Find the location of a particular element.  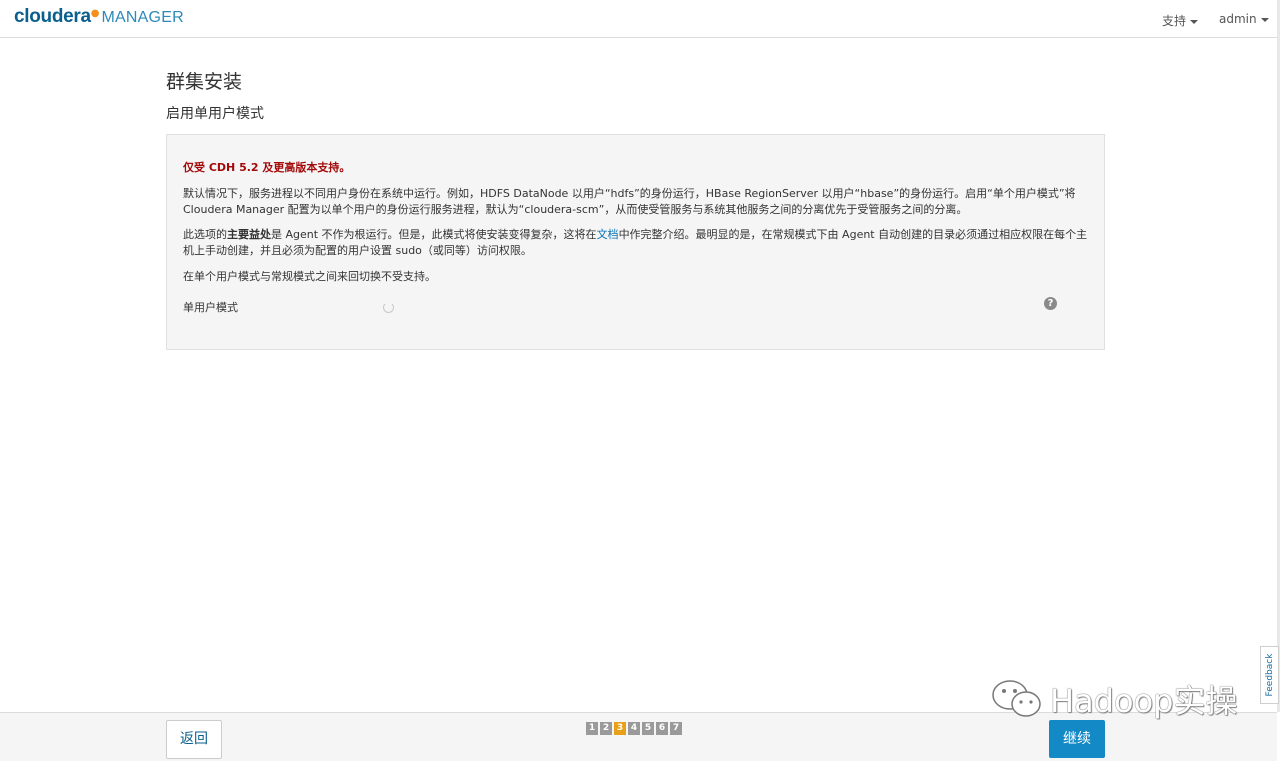

version-warning: 仅受 CDH 5.2 及更高版本支持。 is located at coordinates (267, 167).